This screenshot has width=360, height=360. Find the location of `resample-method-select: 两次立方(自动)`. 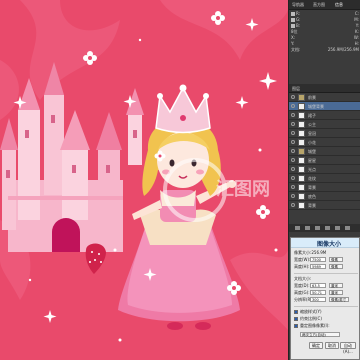

resample-method-select: 两次立方(自动) is located at coordinates (320, 334).